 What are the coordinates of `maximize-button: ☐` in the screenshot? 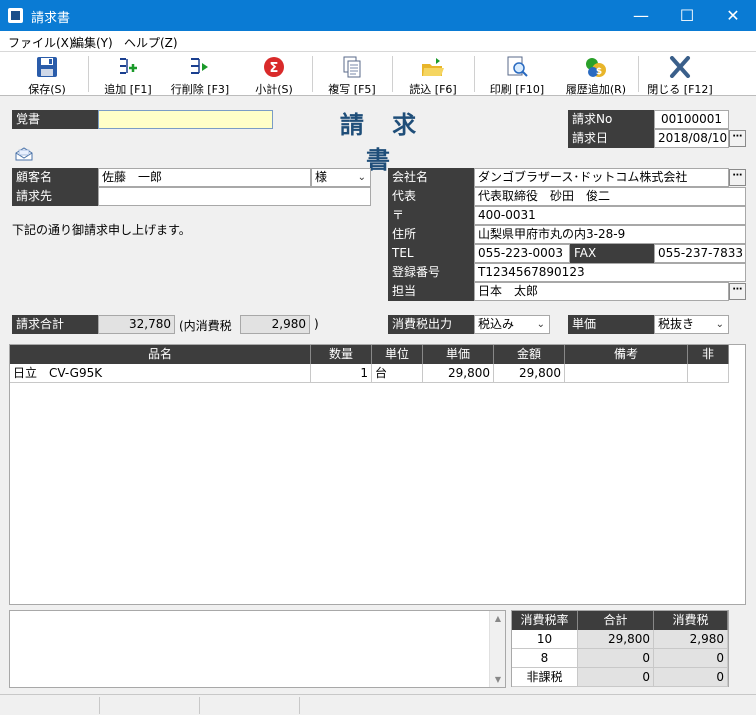 It's located at (687, 15).